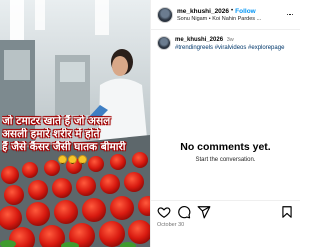  Describe the element at coordinates (225, 240) in the screenshot. I see `add-comment-area` at that location.